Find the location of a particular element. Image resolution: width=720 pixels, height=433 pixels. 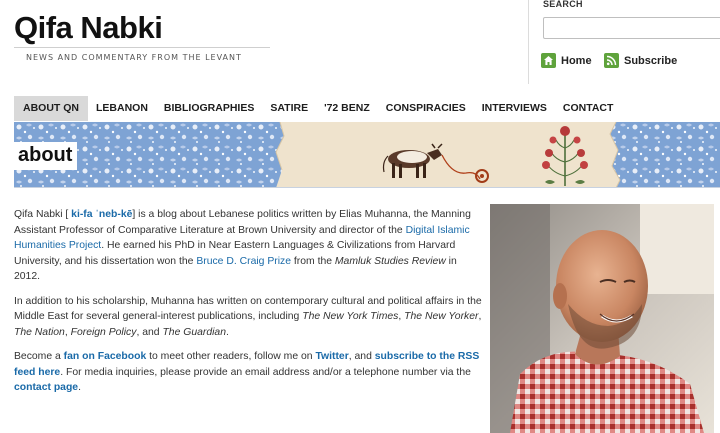

facebook-link: fan on Facebook is located at coordinates (105, 356).